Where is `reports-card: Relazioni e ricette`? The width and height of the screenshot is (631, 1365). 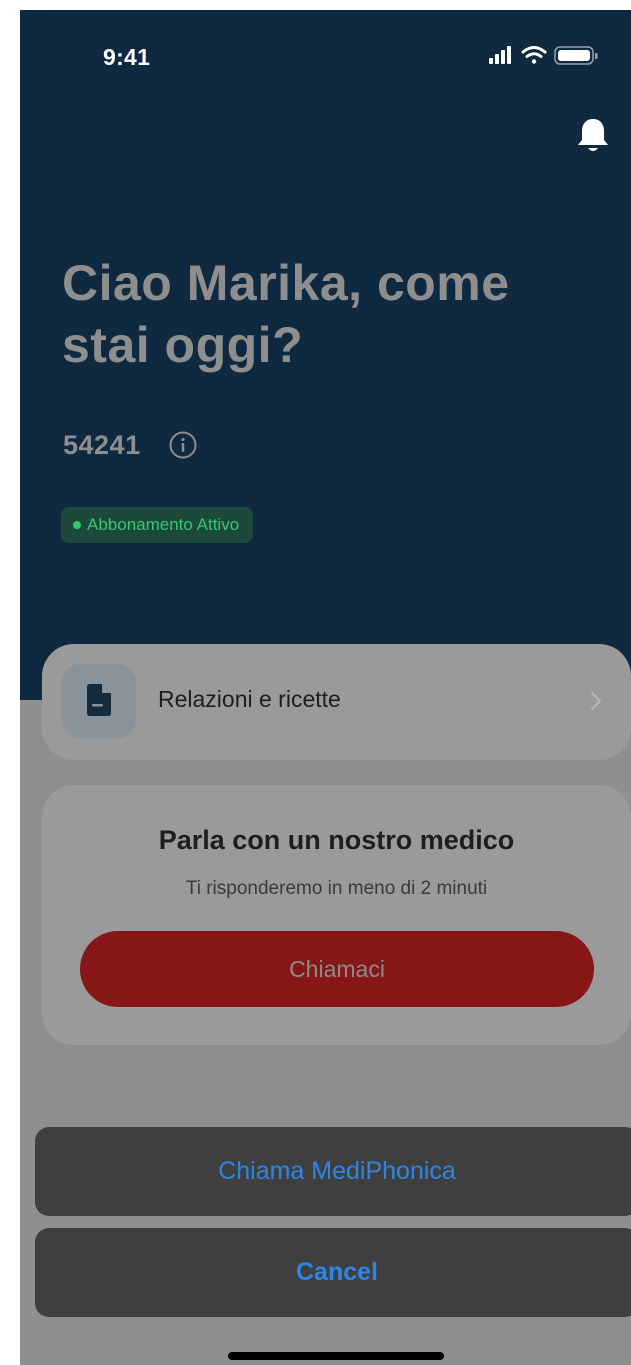
reports-card: Relazioni e ricette is located at coordinates (336, 702).